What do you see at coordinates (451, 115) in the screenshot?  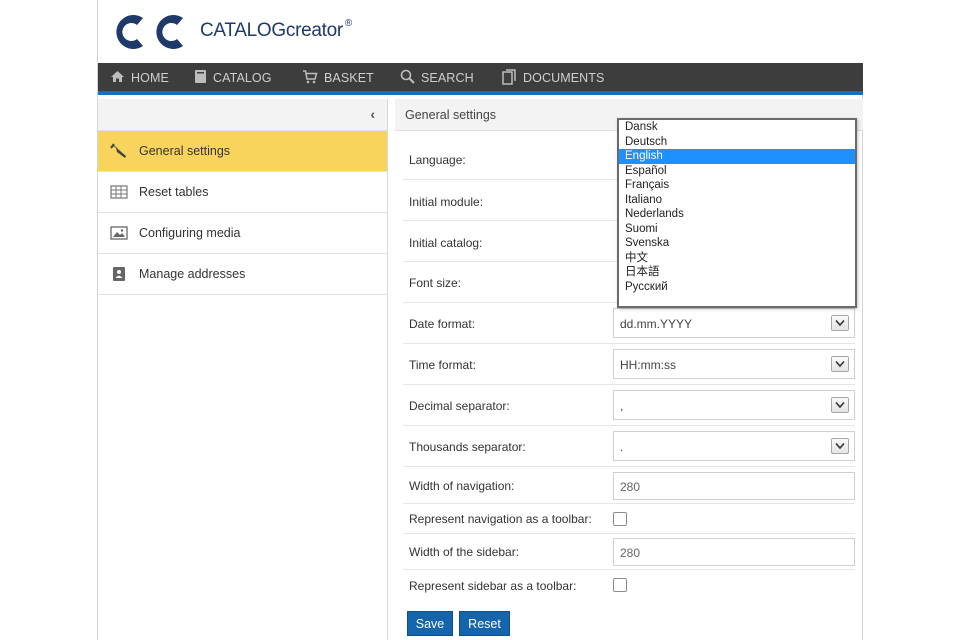 I see `panel-title: General settings` at bounding box center [451, 115].